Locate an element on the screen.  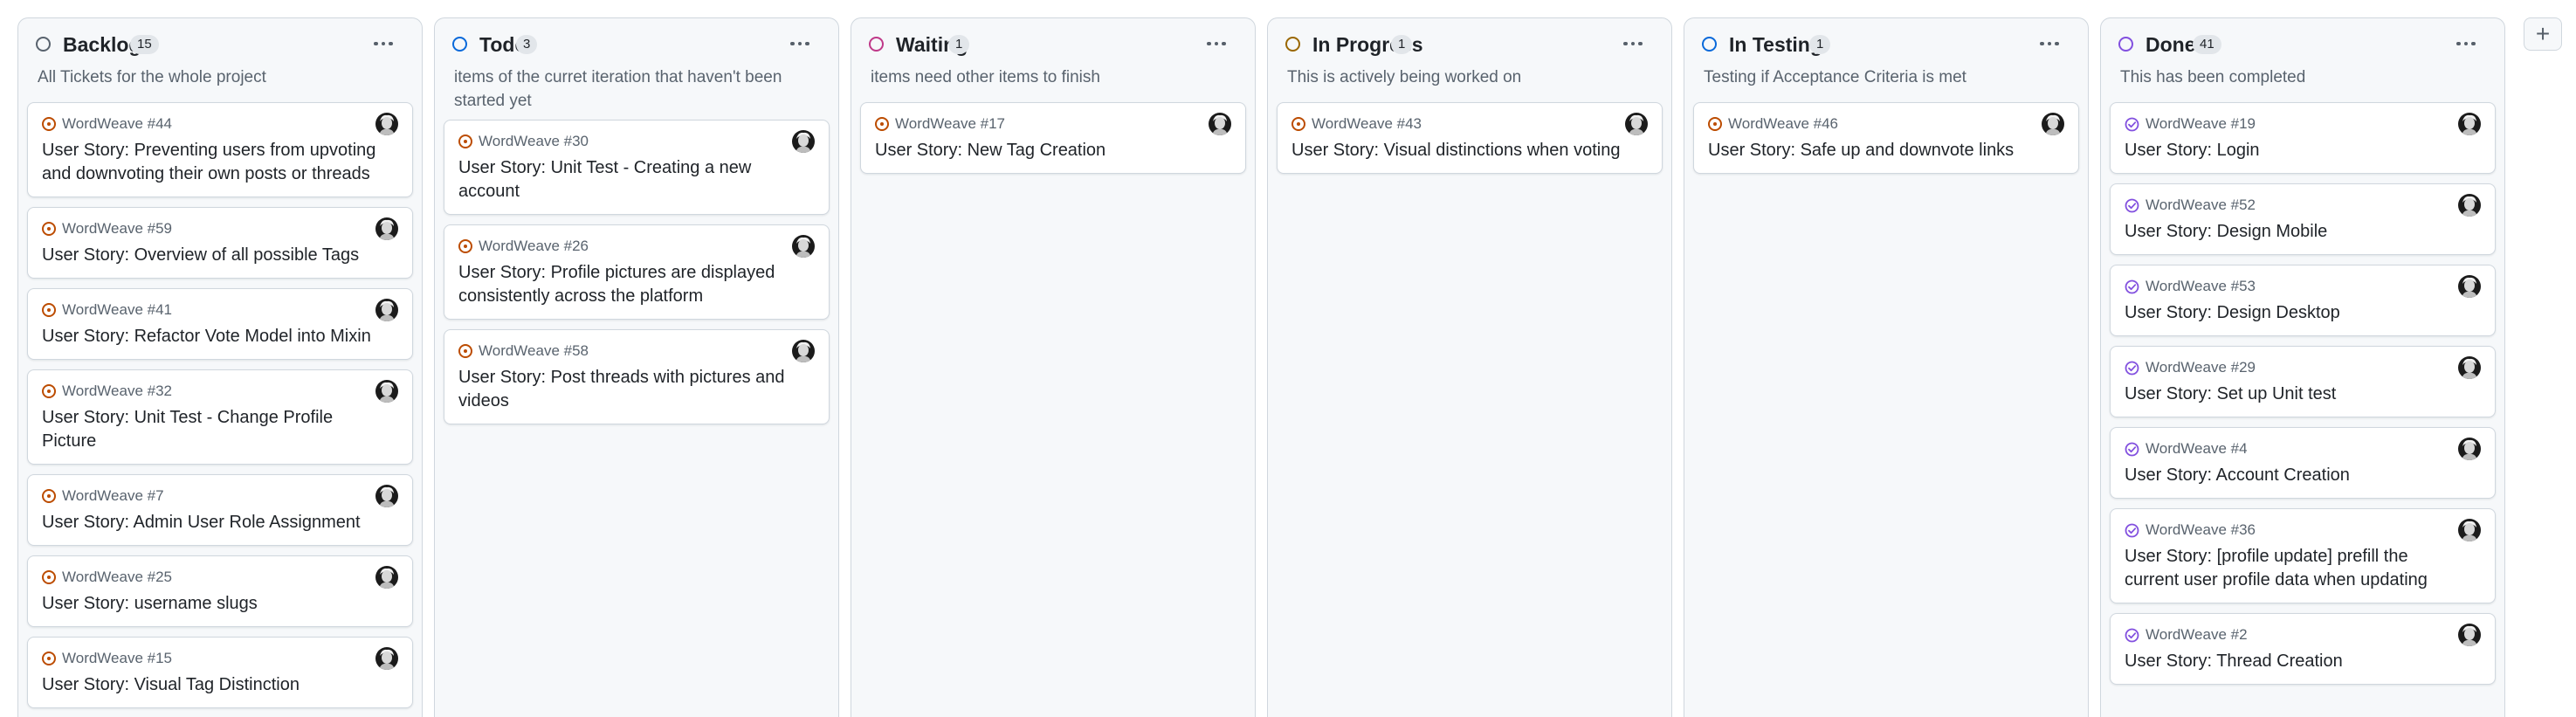
issue-title: User Story: Account Creation is located at coordinates (2303, 475).